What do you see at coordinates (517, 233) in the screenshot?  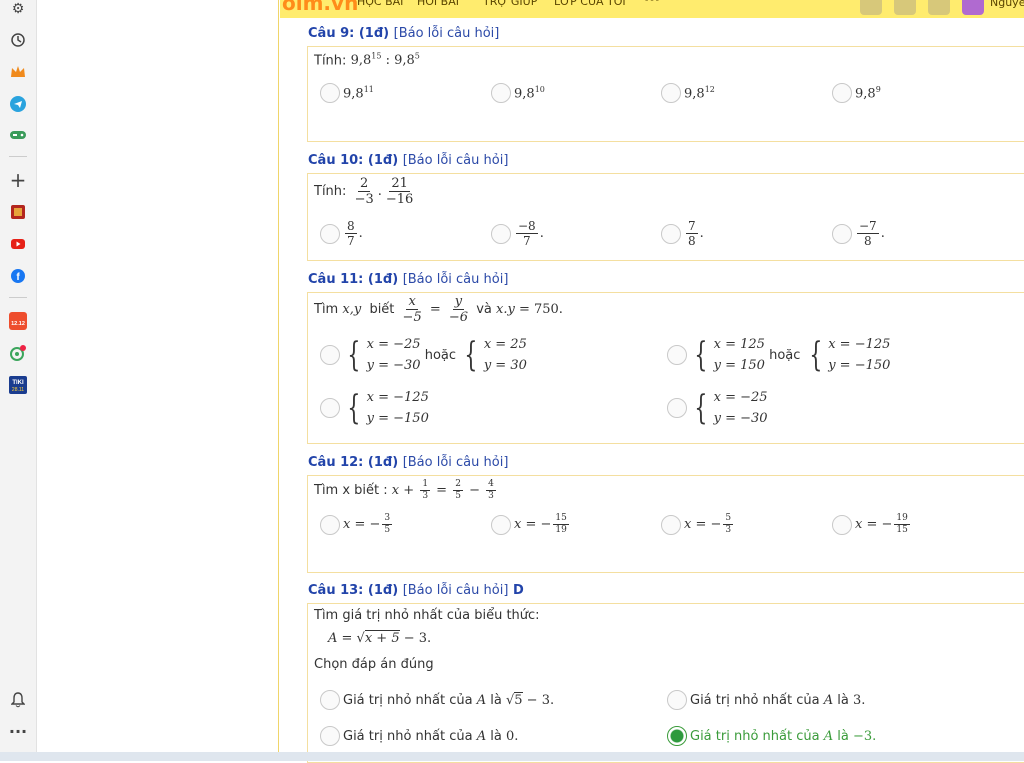 I see `answer-option: −8 7.` at bounding box center [517, 233].